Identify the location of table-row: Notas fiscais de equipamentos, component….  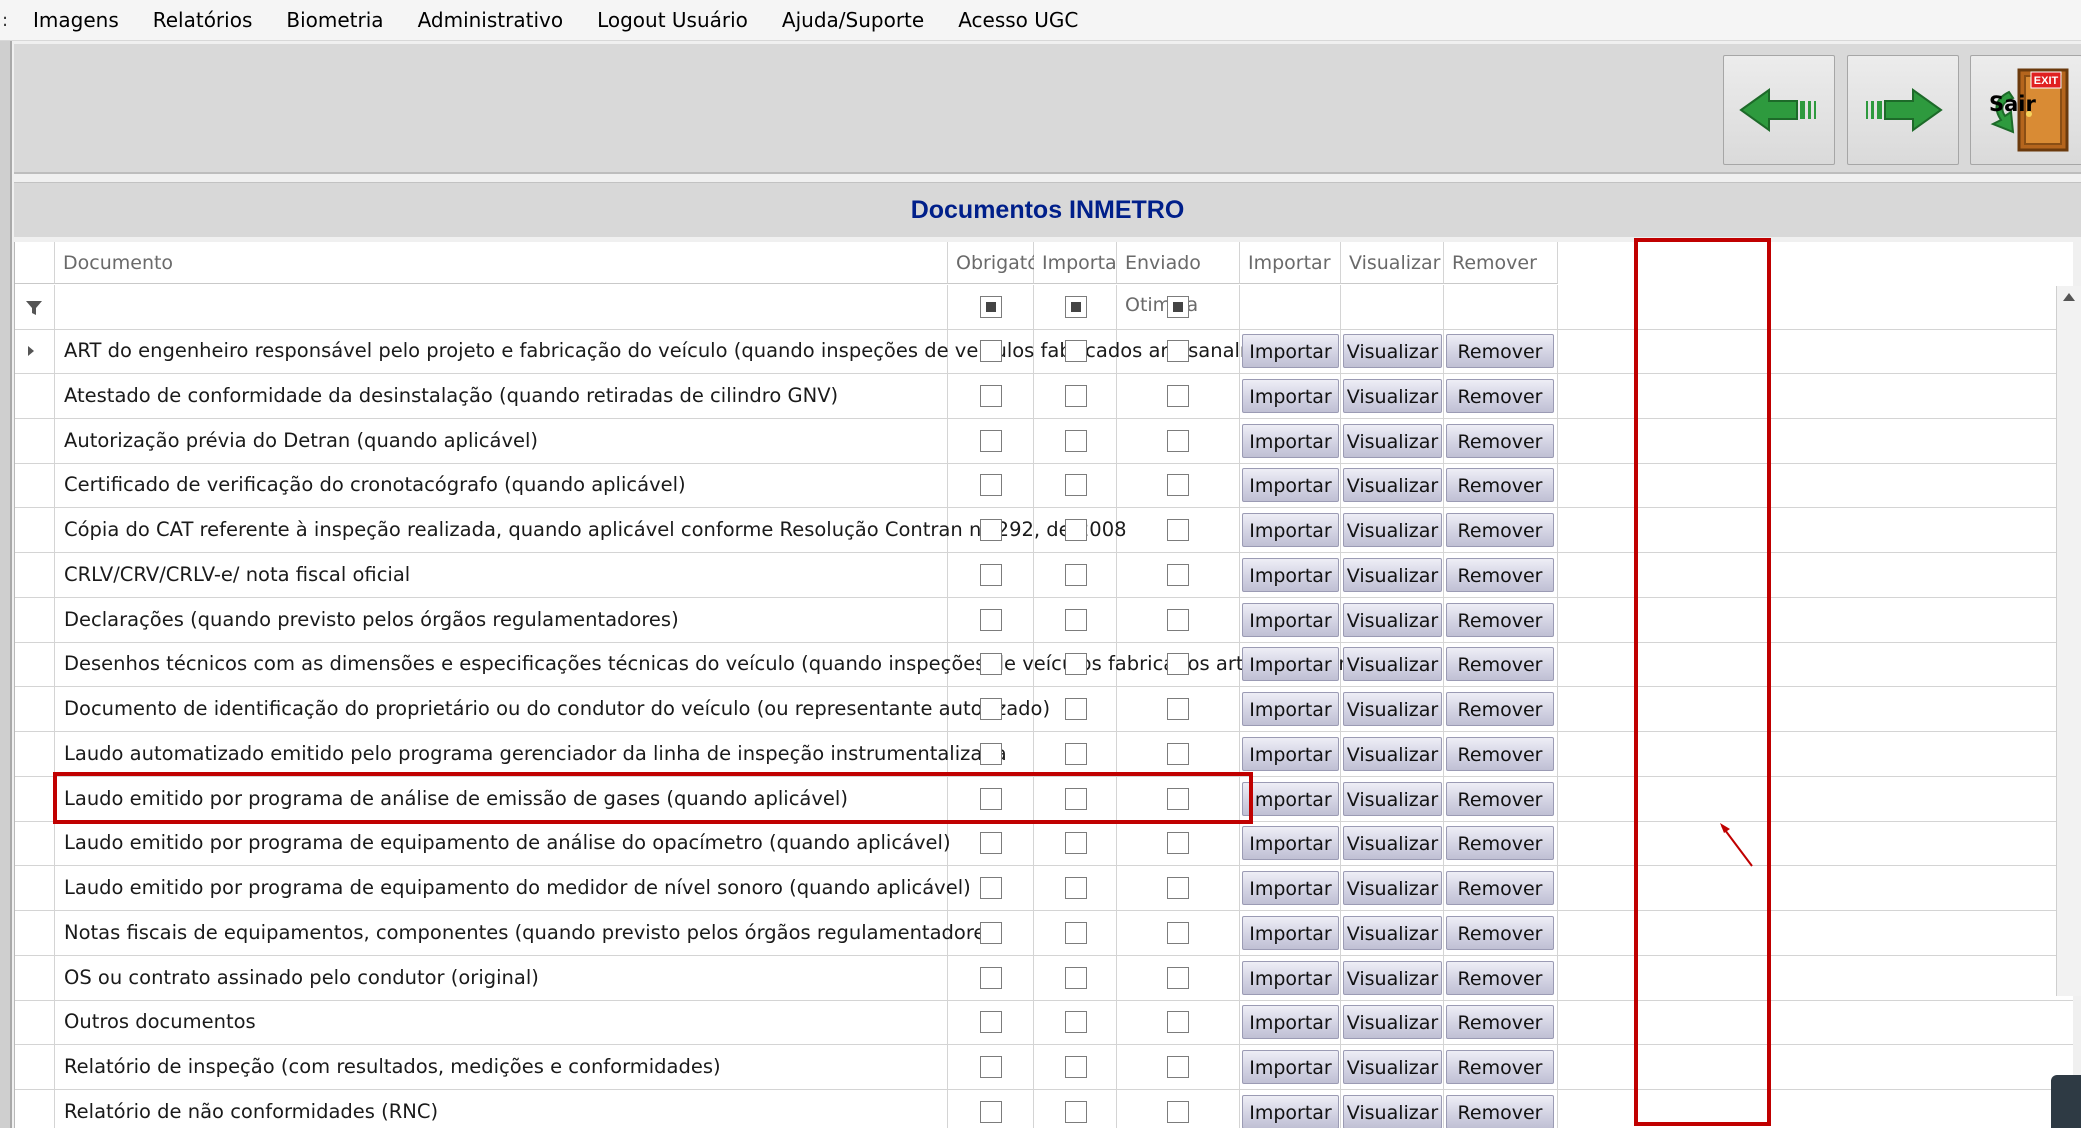
(1044, 933).